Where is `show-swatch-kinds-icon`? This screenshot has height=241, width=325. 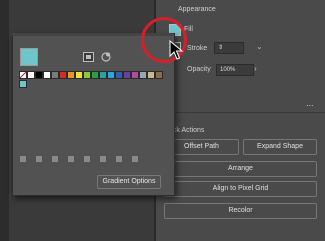
show-swatch-kinds-icon is located at coordinates (39, 159).